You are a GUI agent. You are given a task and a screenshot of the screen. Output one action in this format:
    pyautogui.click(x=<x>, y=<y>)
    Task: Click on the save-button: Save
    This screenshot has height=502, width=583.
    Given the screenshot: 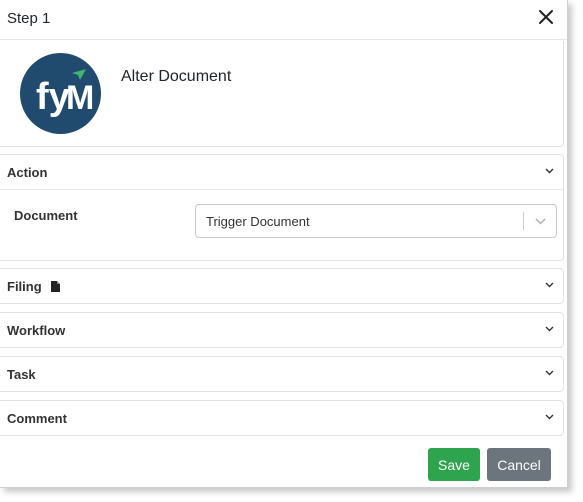 What is the action you would take?
    pyautogui.click(x=454, y=464)
    